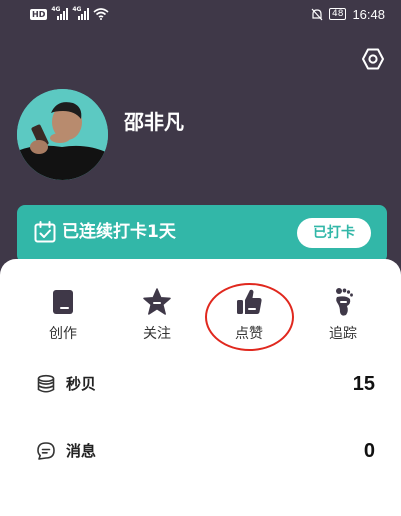 The height and width of the screenshot is (516, 401). I want to click on tab-create: 创作, so click(63, 315).